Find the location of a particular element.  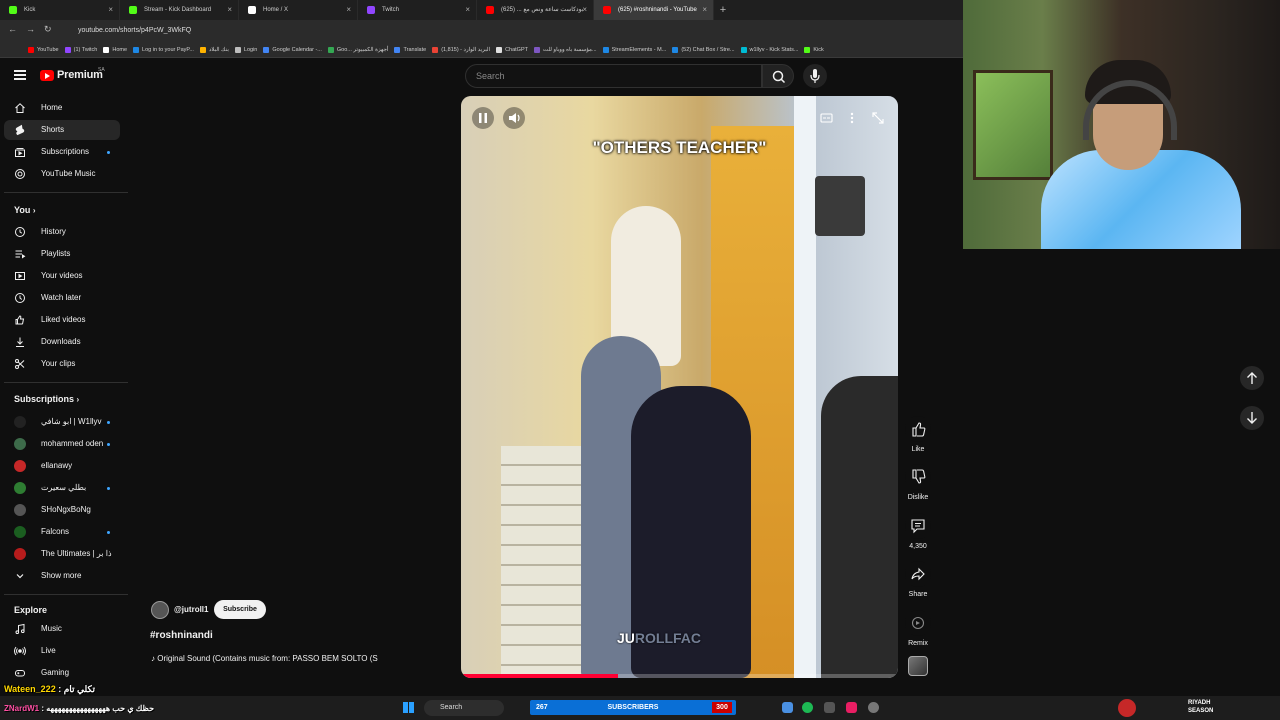

explore-title: Explore is located at coordinates (31, 610).